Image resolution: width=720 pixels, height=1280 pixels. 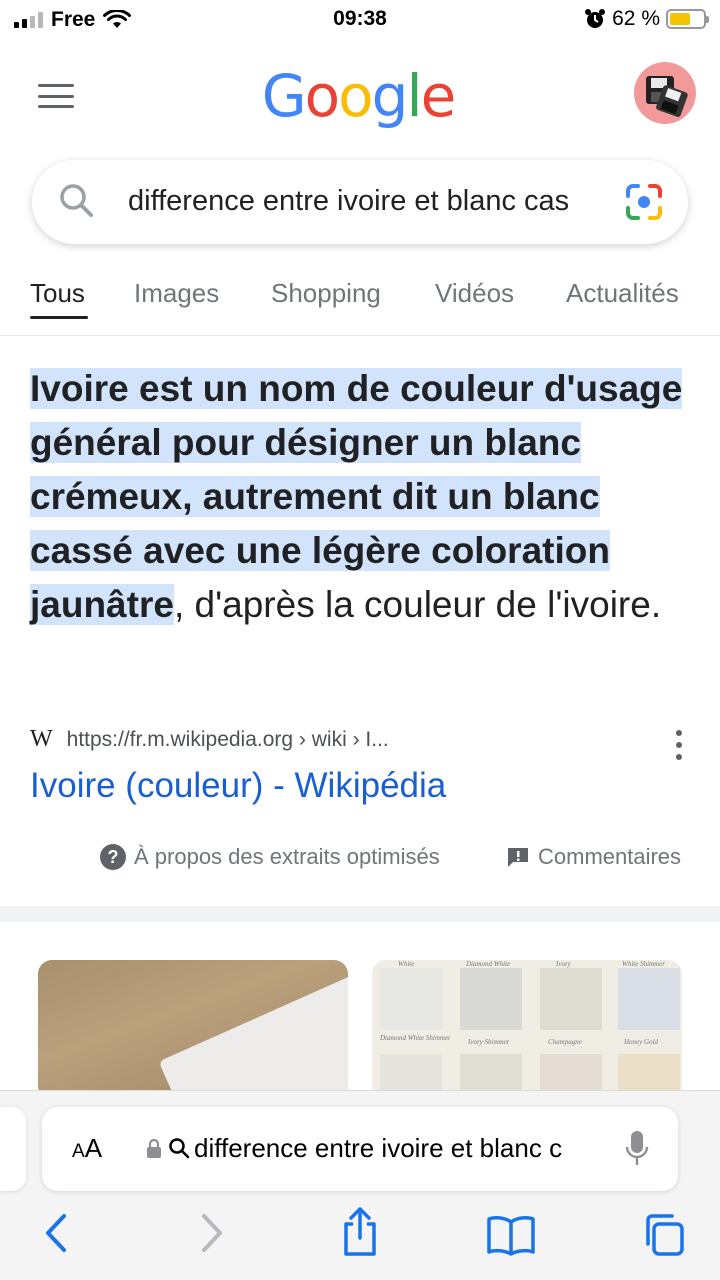 I want to click on search-box: difference entre ivoire et blanc cas, so click(x=360, y=202).